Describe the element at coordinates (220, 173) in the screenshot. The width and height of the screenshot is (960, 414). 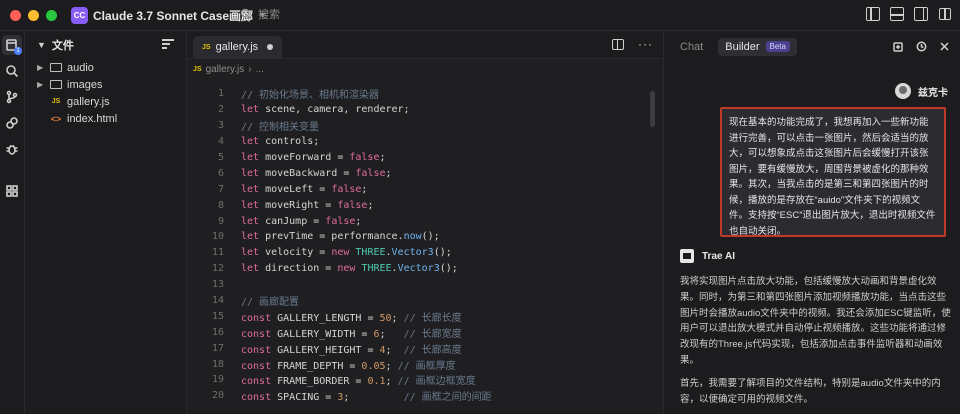
I see `line-number: 6` at that location.